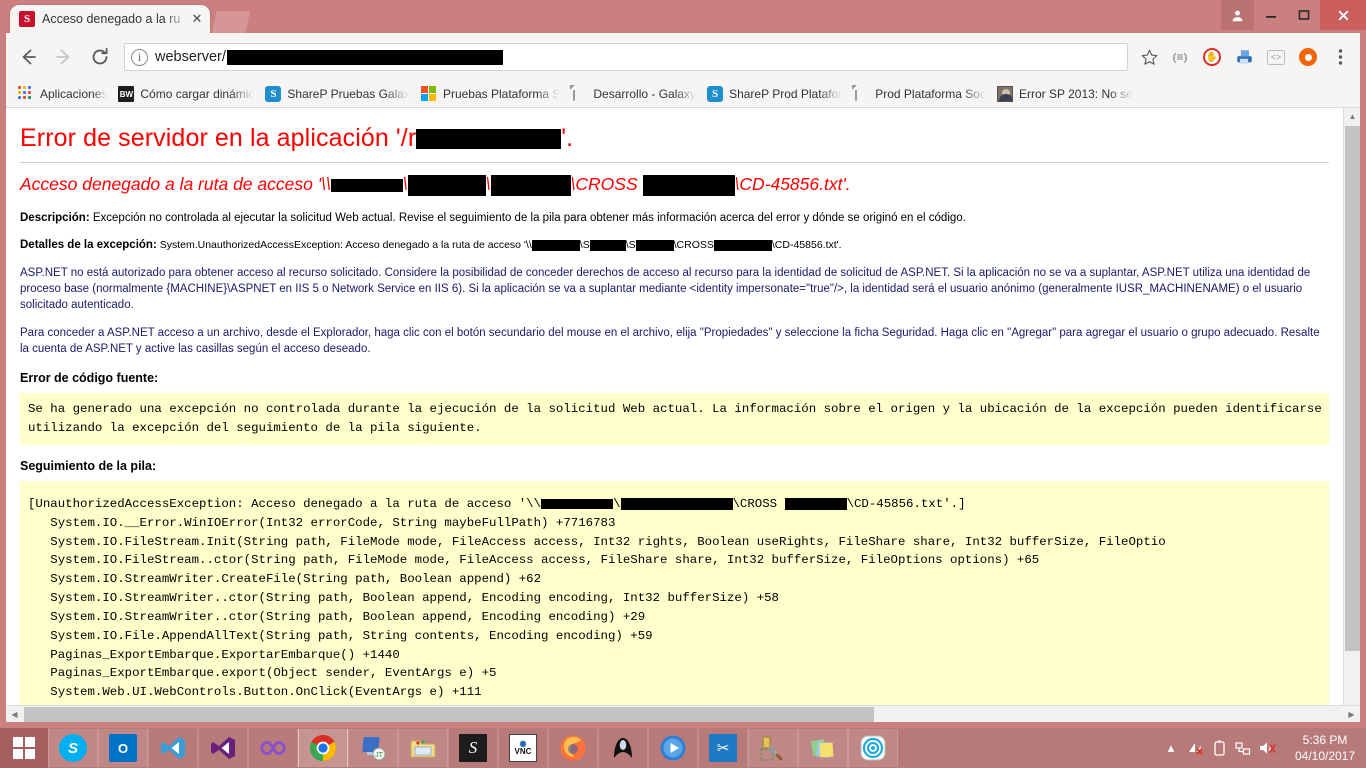 This screenshot has width=1366, height=768. I want to click on navicat-icon, so click(623, 748).